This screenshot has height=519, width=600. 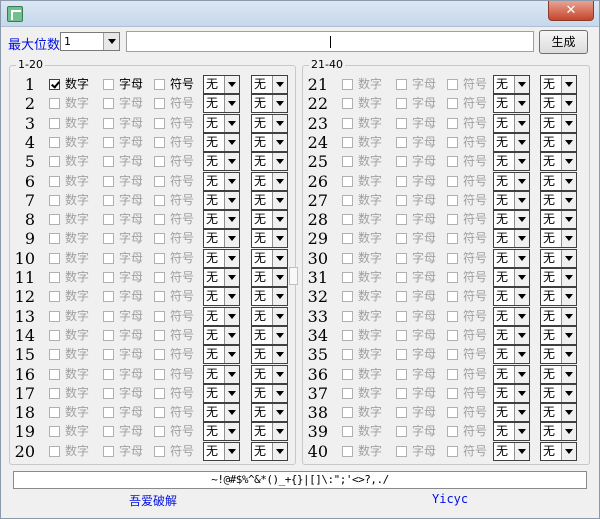 I want to click on footer-link-yicyc: Yicyc, so click(x=450, y=499).